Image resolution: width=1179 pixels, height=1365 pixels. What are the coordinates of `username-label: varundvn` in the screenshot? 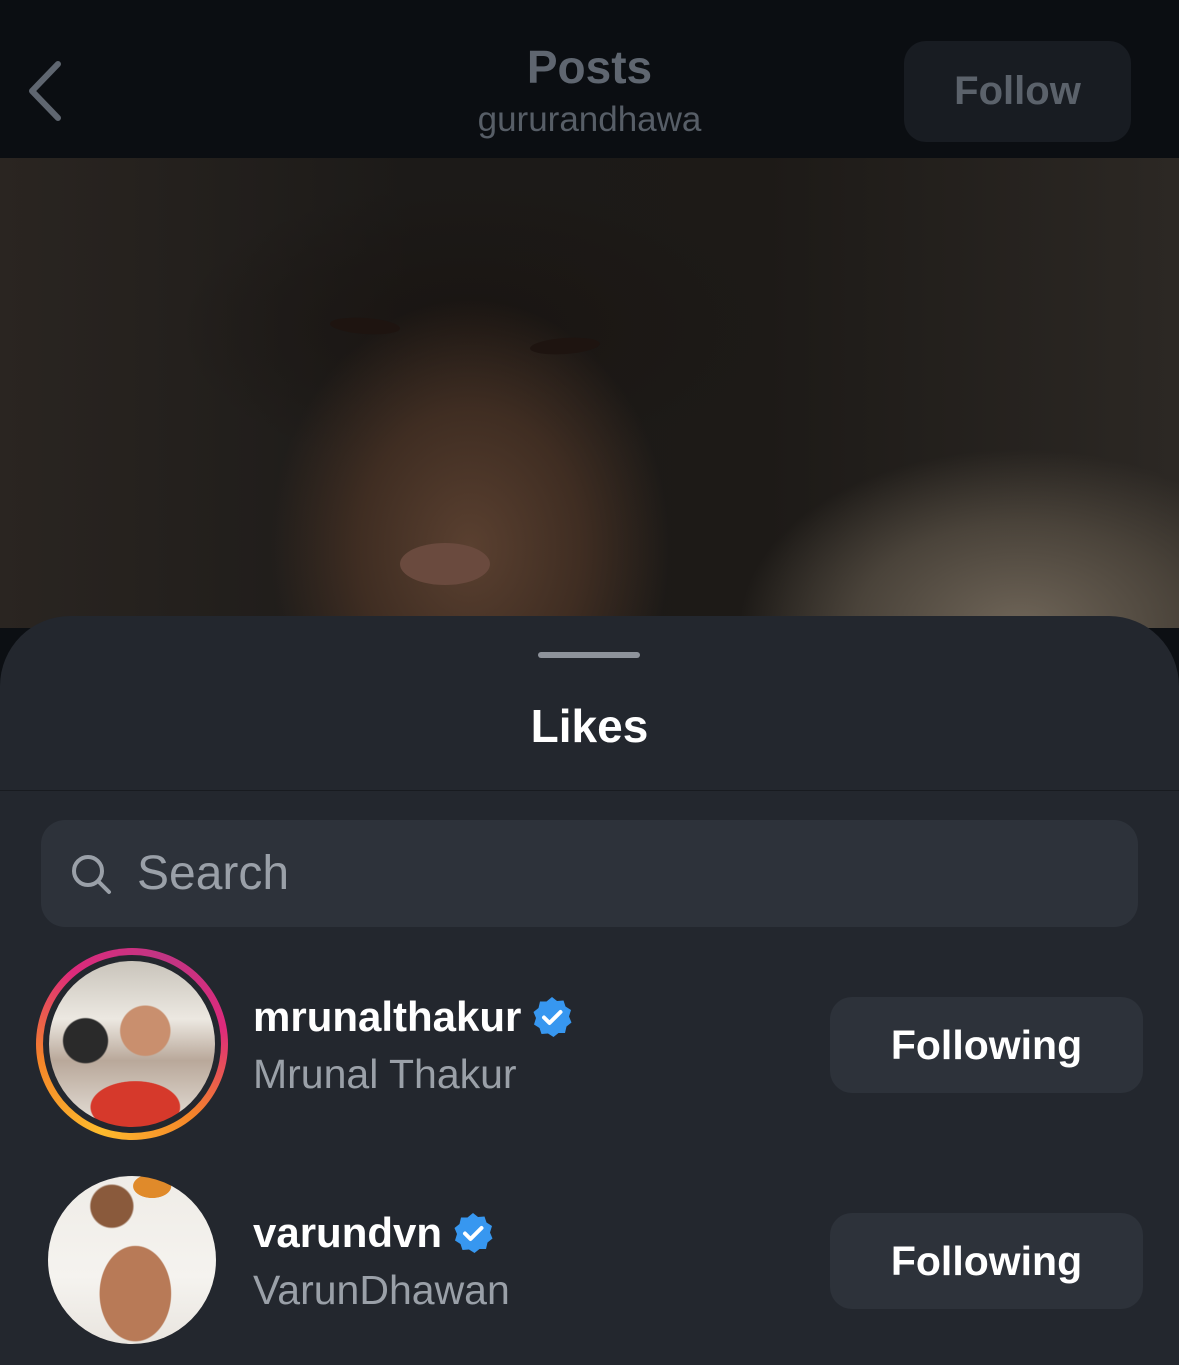 It's located at (348, 1232).